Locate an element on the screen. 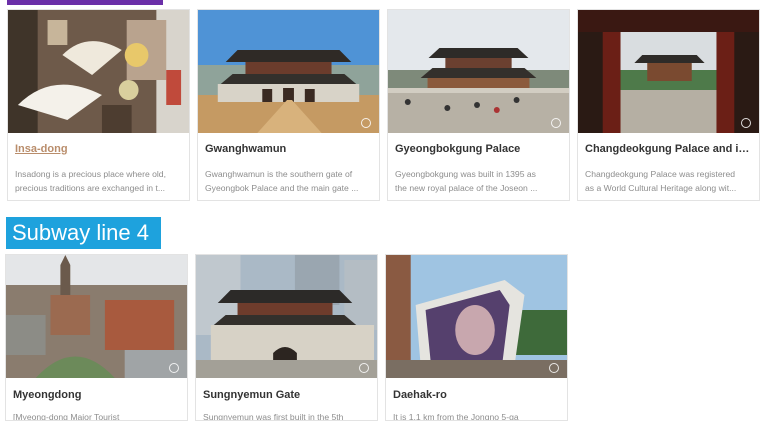 This screenshot has width=768, height=421. attraction-description: [Myeong-dong Major Tourist is located at coordinates (66, 416).